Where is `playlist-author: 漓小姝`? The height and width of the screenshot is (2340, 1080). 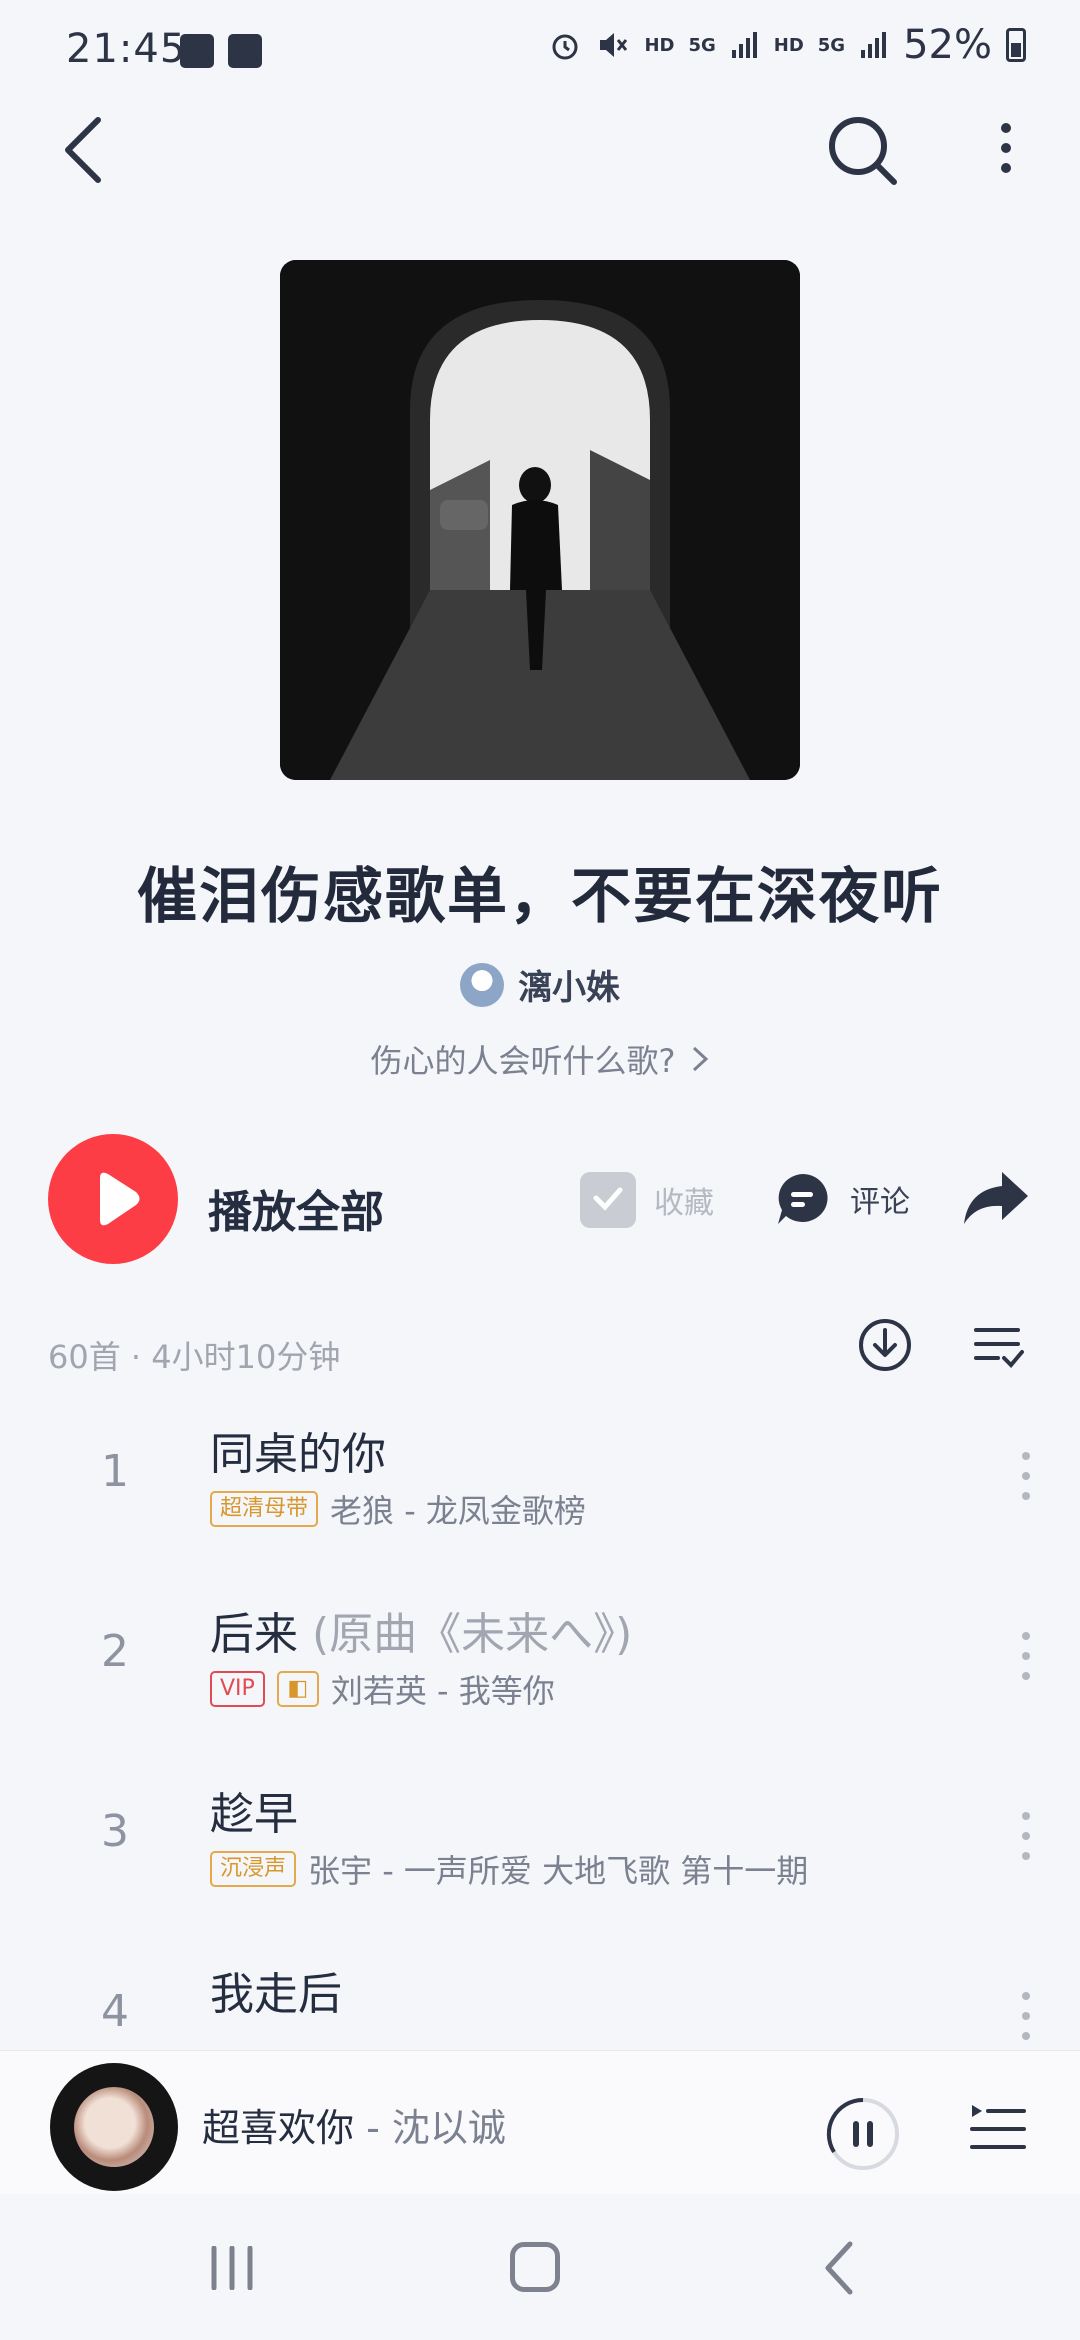
playlist-author: 漓小姝 is located at coordinates (540, 984).